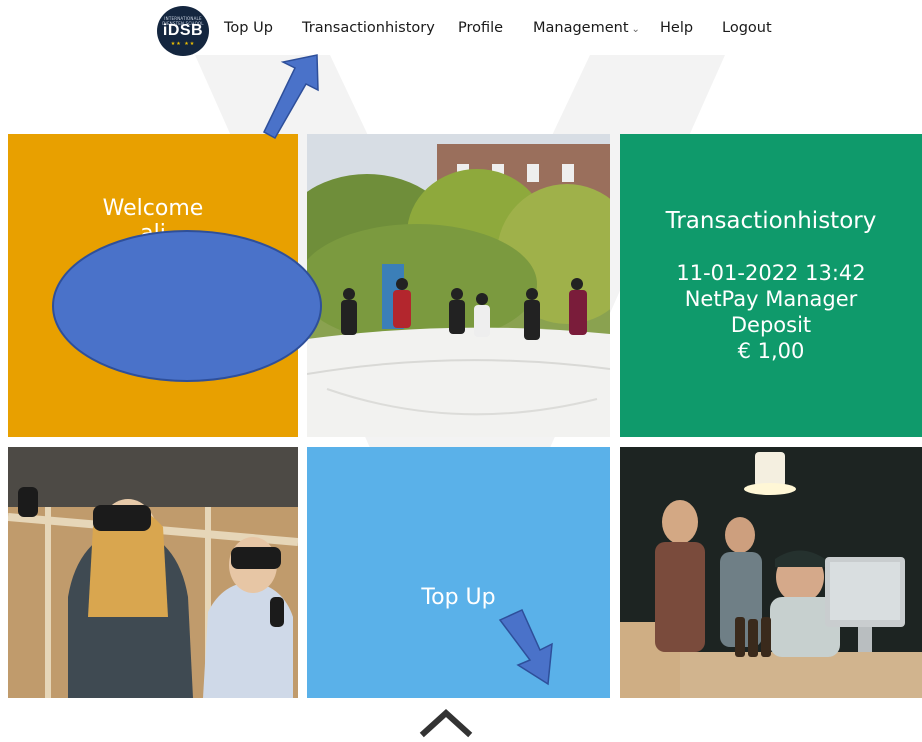 The height and width of the screenshot is (742, 922). I want to click on top-up-tile: Top Up, so click(458, 572).